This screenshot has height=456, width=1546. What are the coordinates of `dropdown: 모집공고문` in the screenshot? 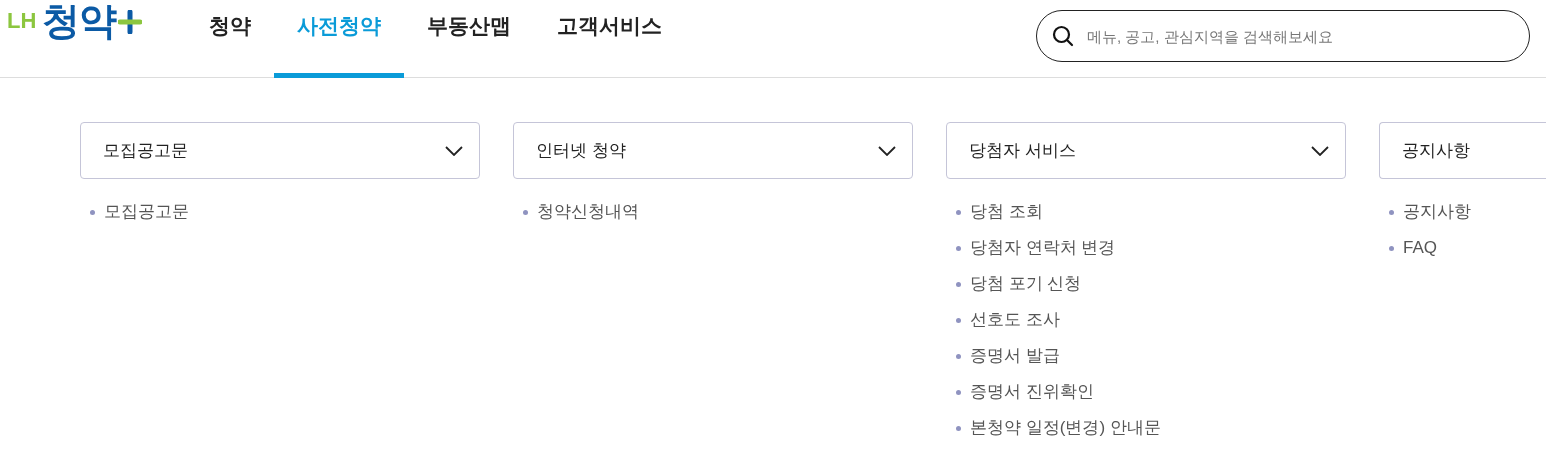 It's located at (280, 150).